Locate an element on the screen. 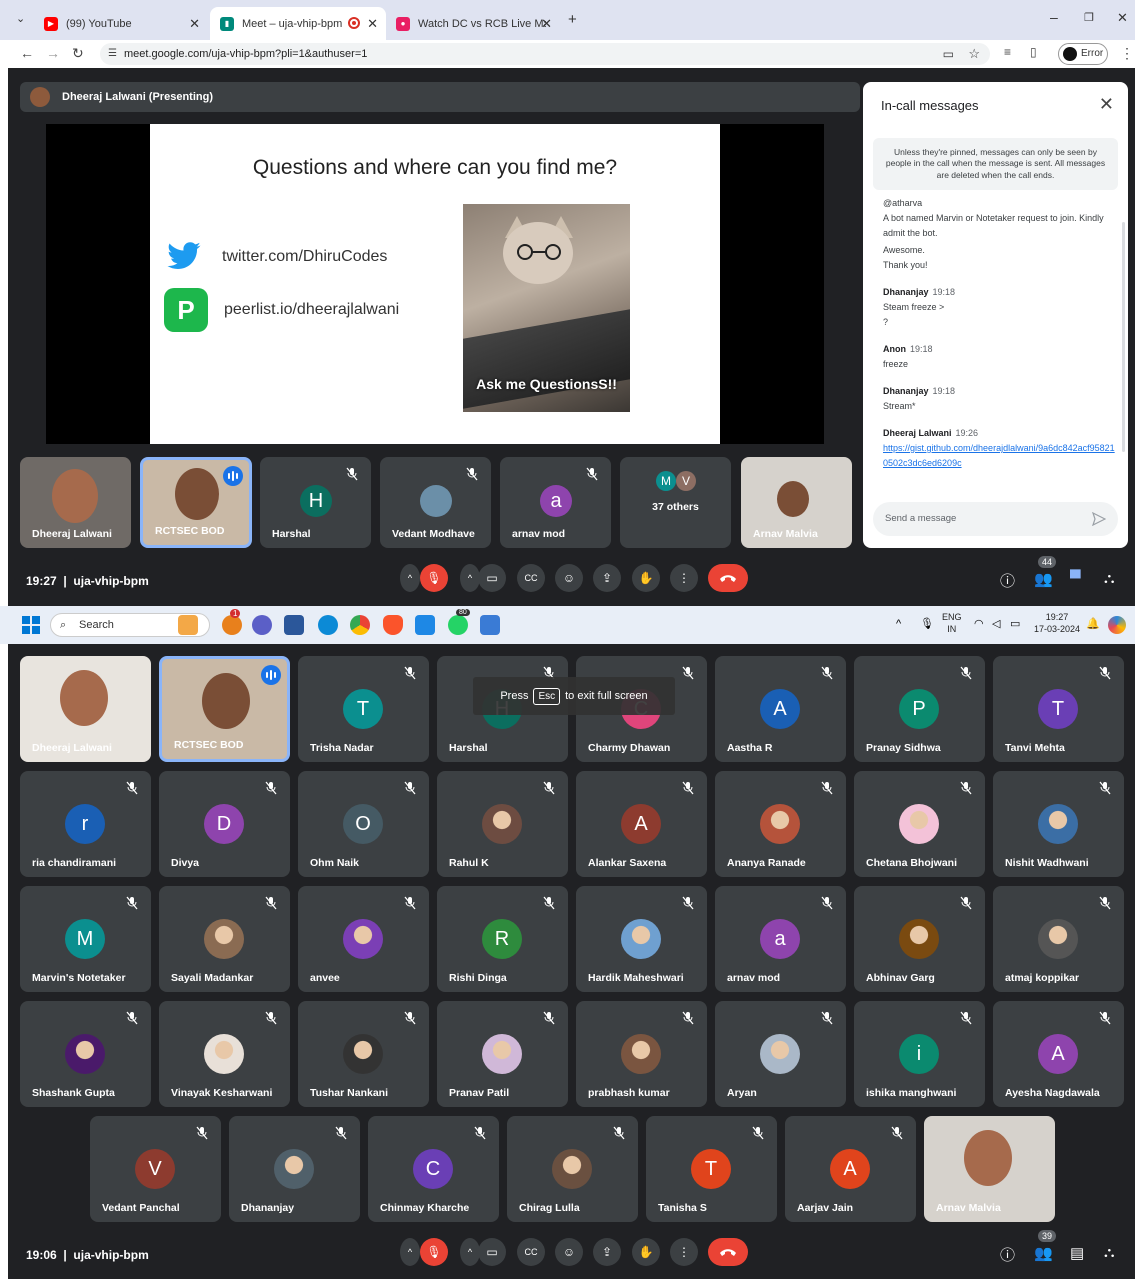 Image resolution: width=1135 pixels, height=1279 pixels. send-icon is located at coordinates (1099, 519).